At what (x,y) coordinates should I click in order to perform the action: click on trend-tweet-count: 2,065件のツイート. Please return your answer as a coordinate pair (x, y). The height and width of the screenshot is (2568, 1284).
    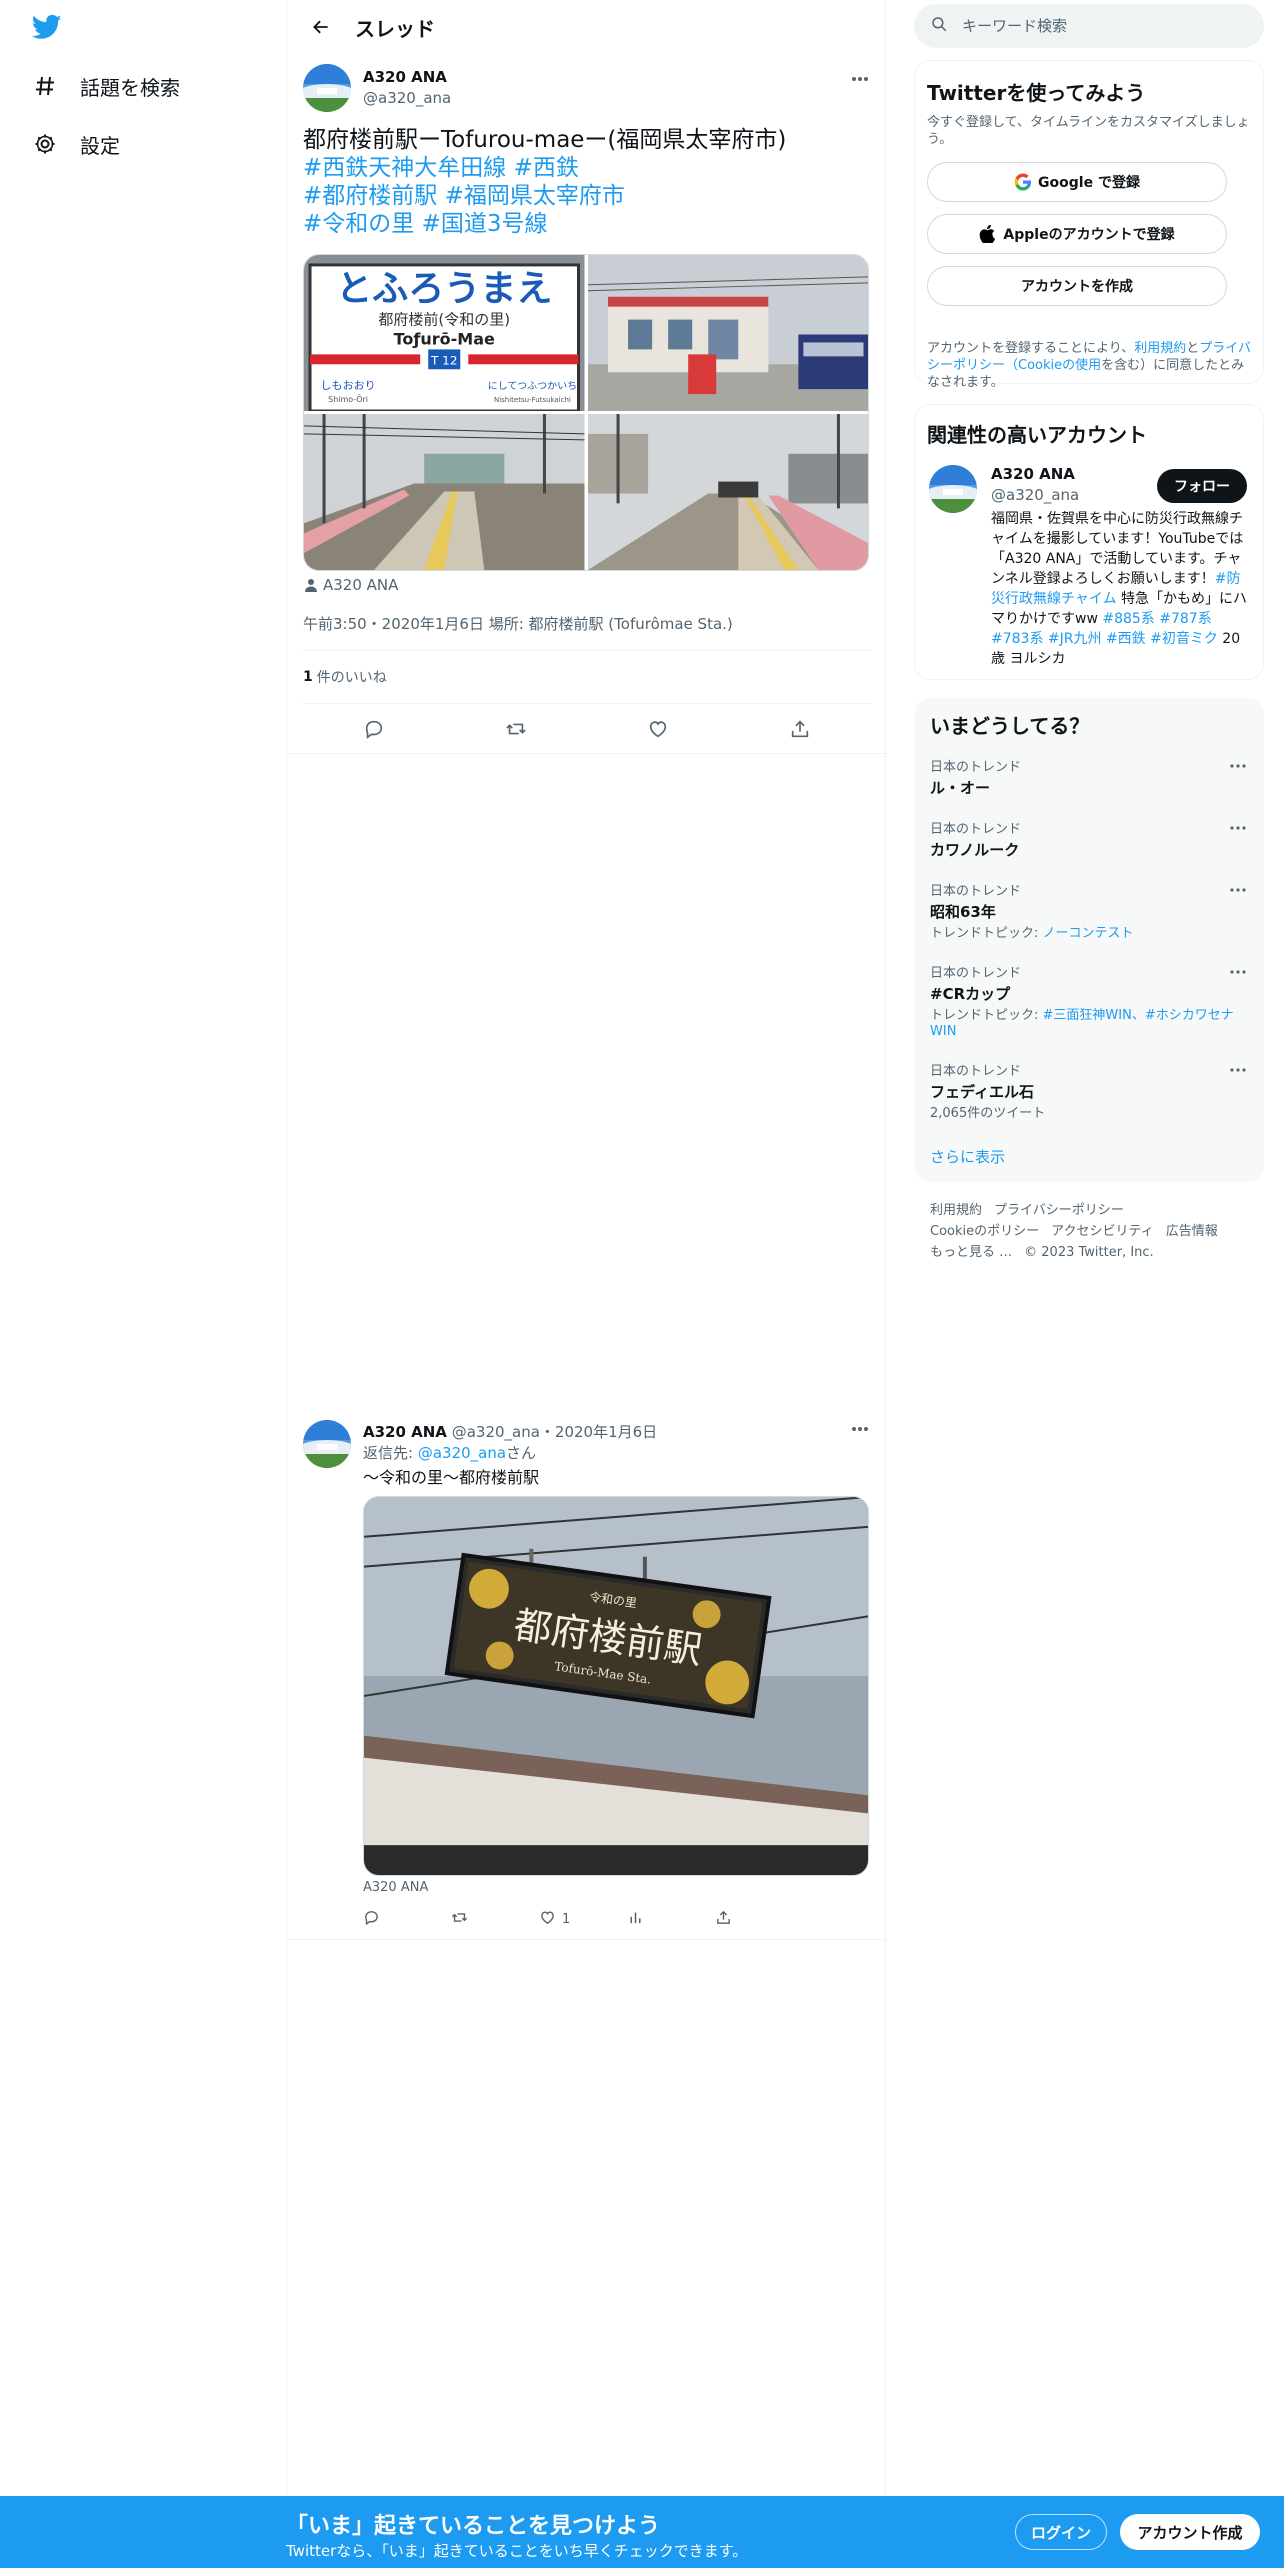
    Looking at the image, I should click on (988, 1113).